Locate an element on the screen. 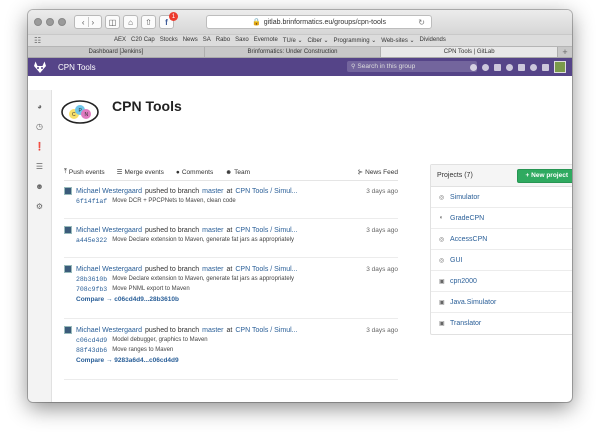 The width and height of the screenshot is (600, 442). zoom-window-button is located at coordinates (62, 22).